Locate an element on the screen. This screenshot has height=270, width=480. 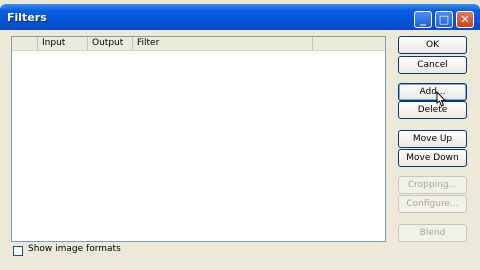
column-header-filter: Filter is located at coordinates (223, 43).